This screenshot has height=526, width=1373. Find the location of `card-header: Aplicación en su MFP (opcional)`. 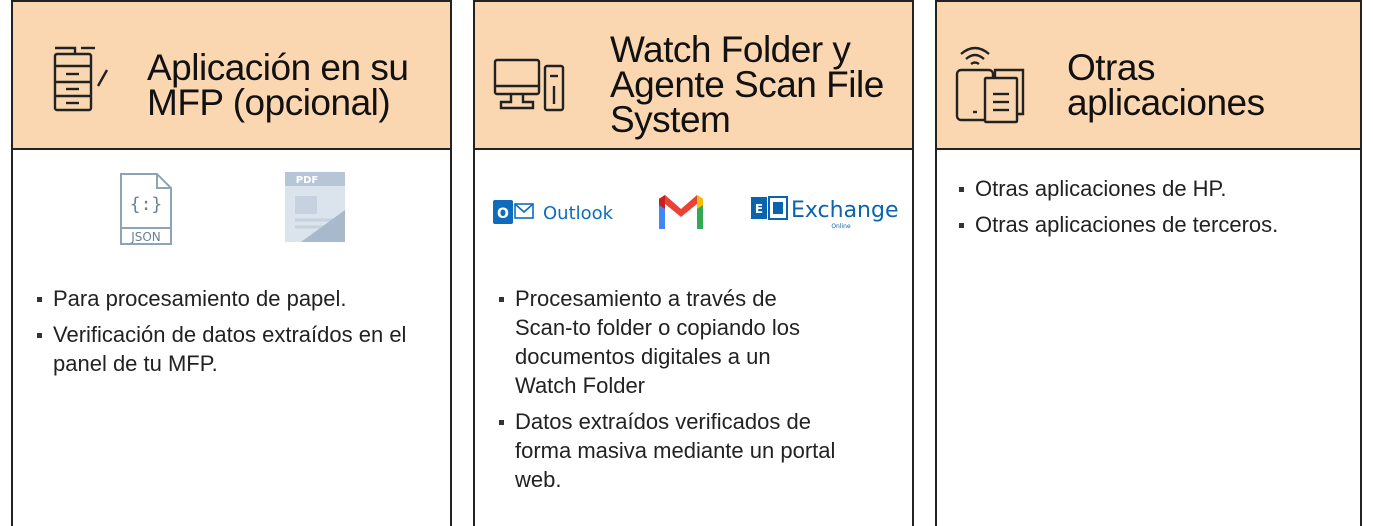

card-header: Aplicación en su MFP (opcional) is located at coordinates (231, 75).